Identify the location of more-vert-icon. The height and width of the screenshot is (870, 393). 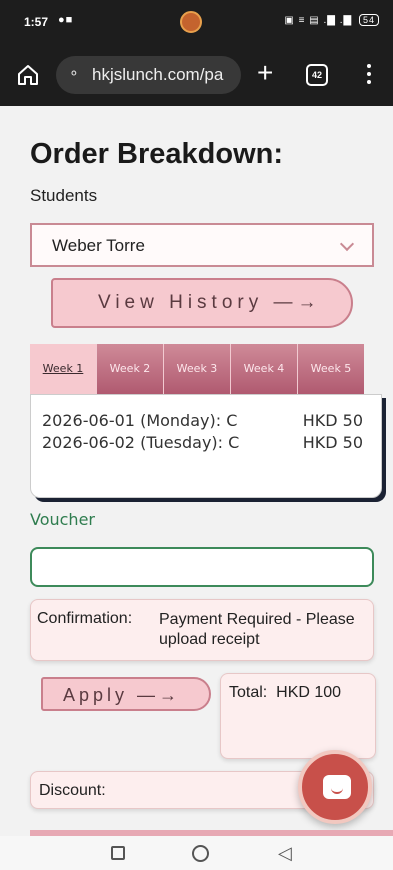
(369, 75).